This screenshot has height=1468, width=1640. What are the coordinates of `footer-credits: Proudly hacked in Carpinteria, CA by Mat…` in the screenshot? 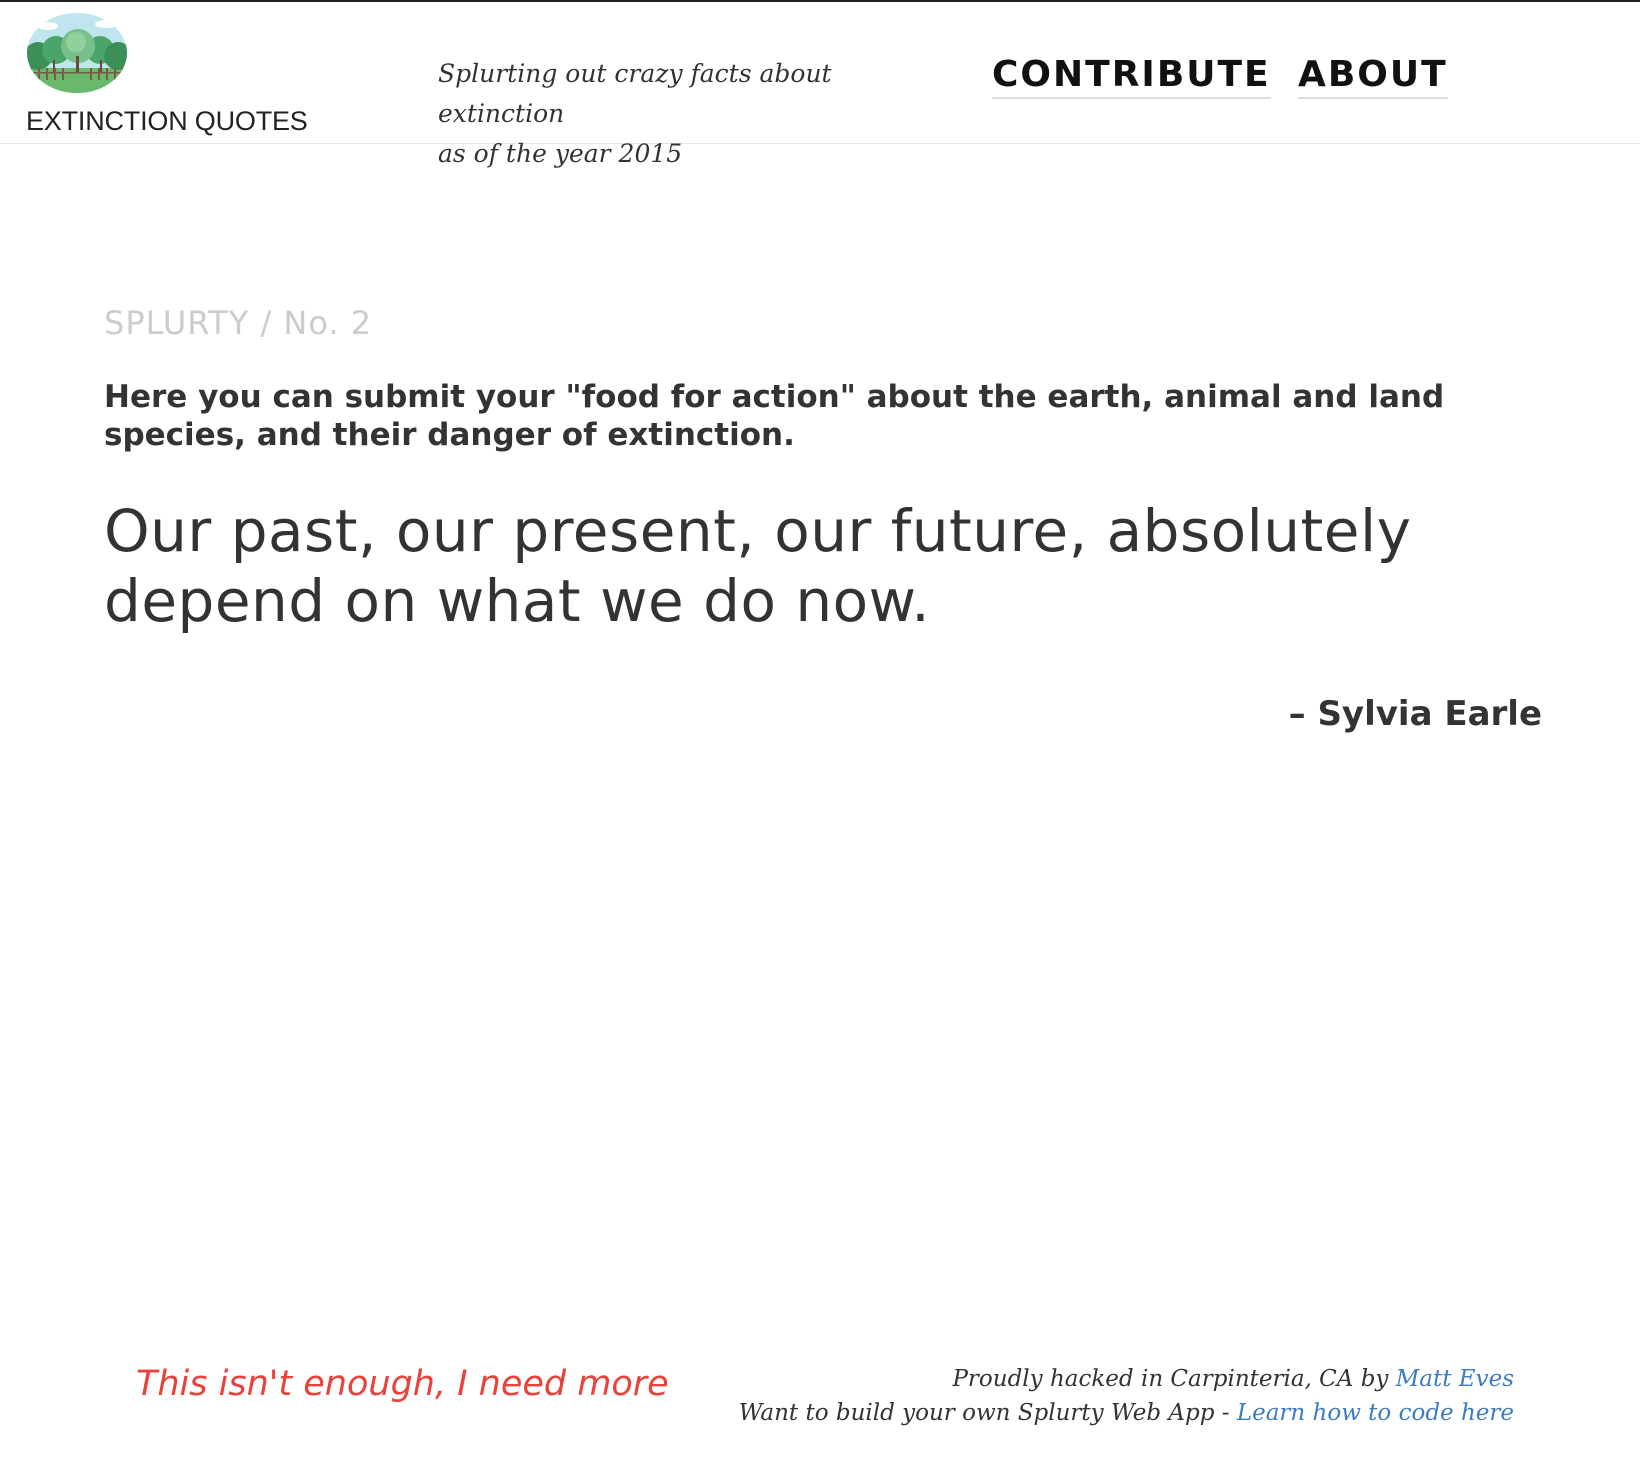 It's located at (1126, 1396).